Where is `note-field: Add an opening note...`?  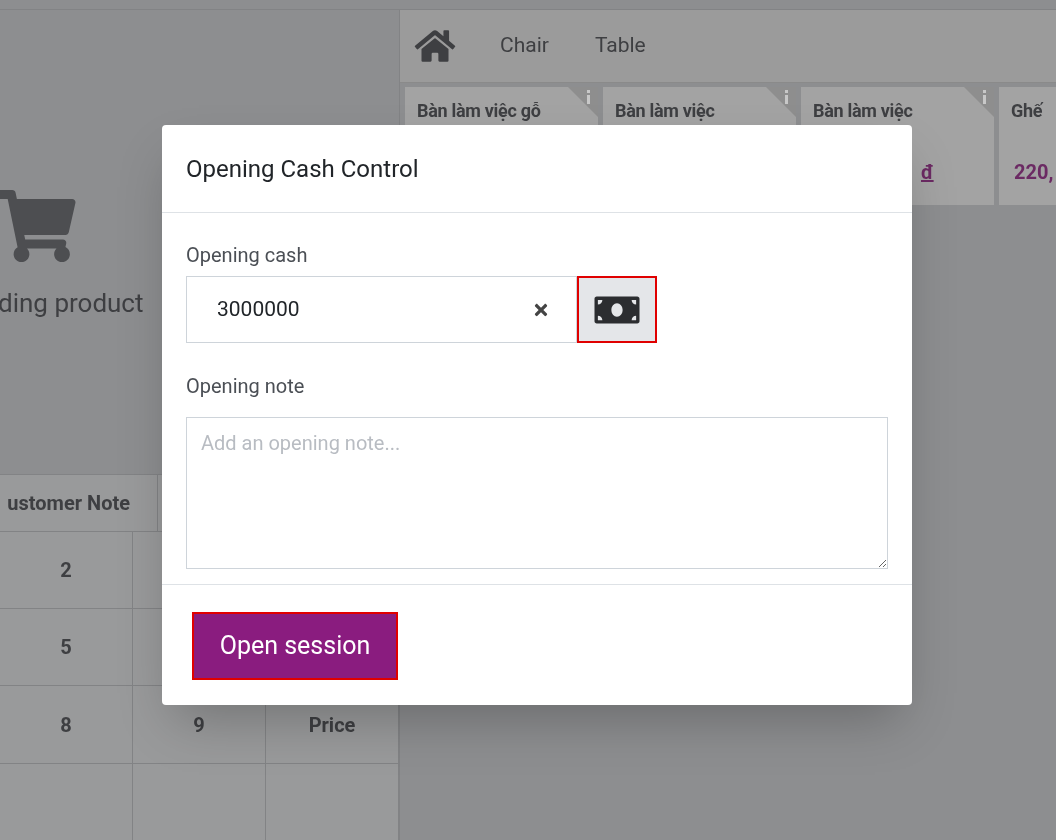 note-field: Add an opening note... is located at coordinates (537, 493).